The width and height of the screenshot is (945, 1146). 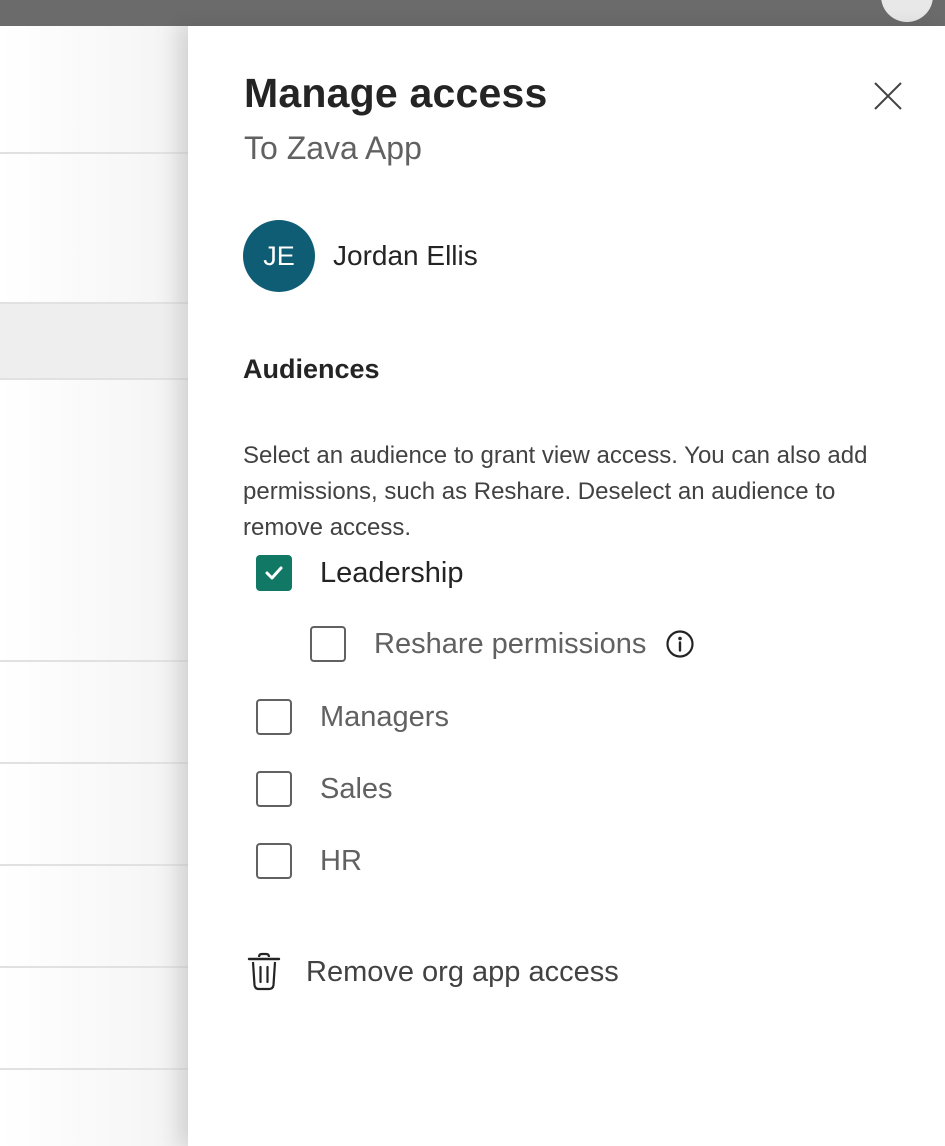 I want to click on close-icon, so click(x=888, y=96).